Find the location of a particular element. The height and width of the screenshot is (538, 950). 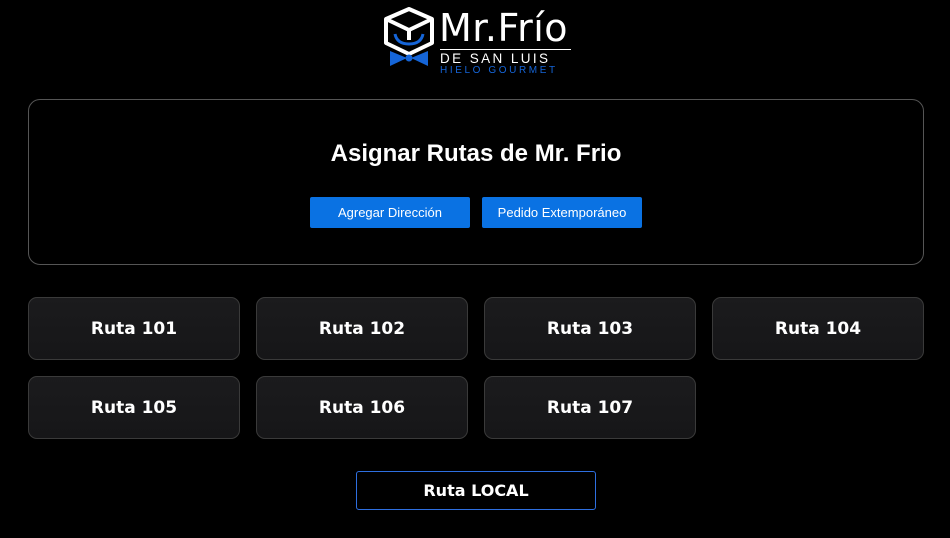

brand-name: Mr.Frío is located at coordinates (504, 28).